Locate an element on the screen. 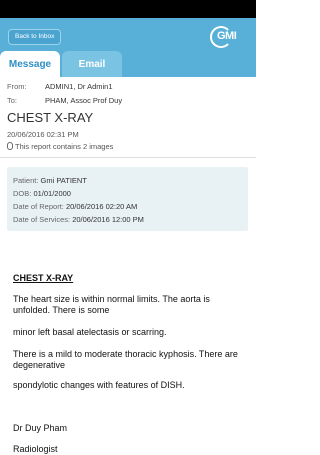 The image size is (320, 455). dob-value: 01/01/2000 is located at coordinates (52, 193).